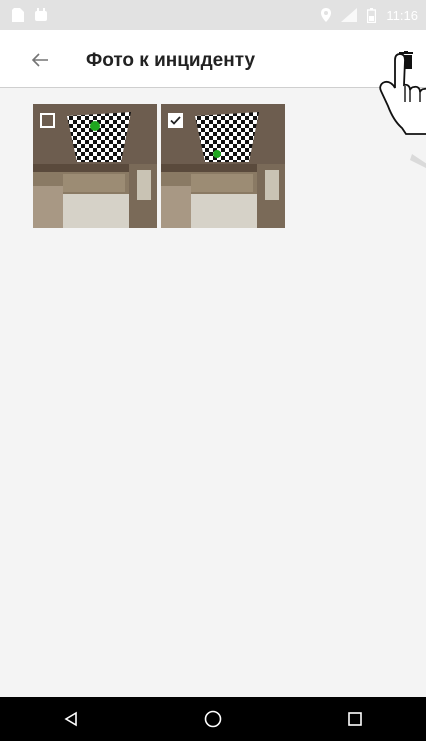 This screenshot has height=741, width=426. I want to click on android-icon, so click(41, 14).